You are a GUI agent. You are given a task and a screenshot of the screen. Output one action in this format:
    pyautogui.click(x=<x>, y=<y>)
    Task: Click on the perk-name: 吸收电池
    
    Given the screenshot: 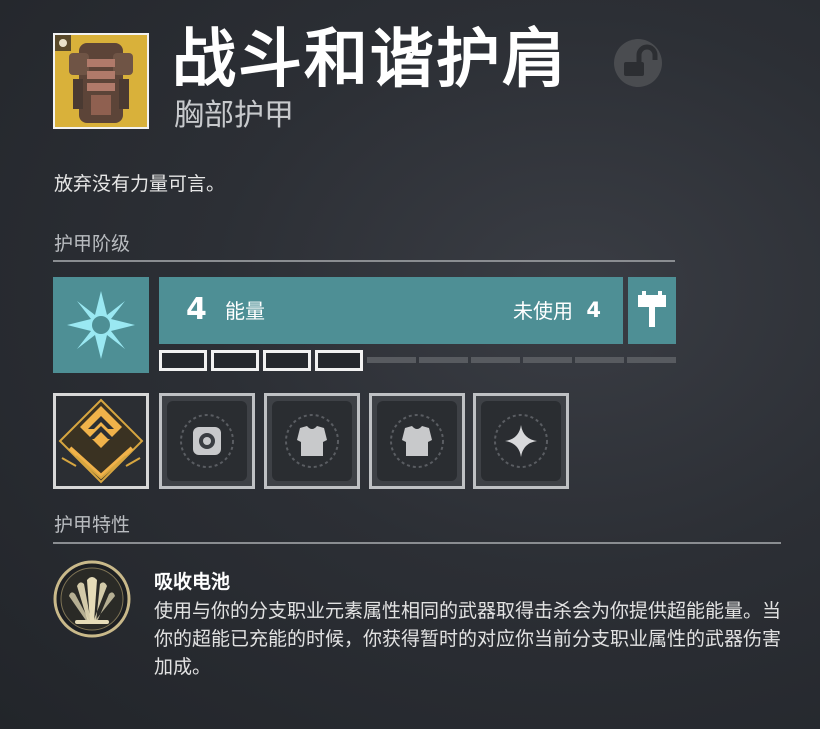 What is the action you would take?
    pyautogui.click(x=192, y=582)
    